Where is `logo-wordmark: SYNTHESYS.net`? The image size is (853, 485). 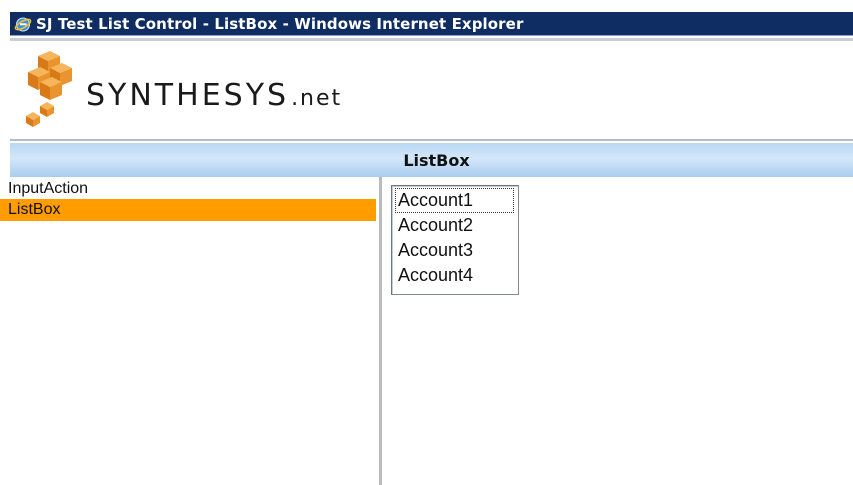
logo-wordmark: SYNTHESYS.net is located at coordinates (214, 95).